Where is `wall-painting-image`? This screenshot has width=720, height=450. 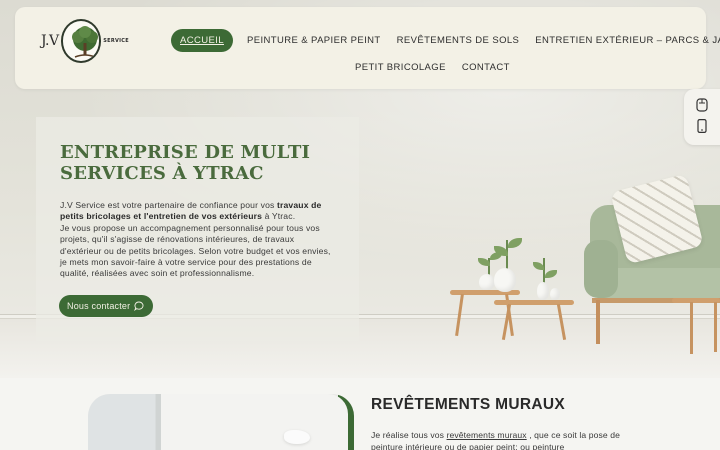
wall-painting-image is located at coordinates (221, 422).